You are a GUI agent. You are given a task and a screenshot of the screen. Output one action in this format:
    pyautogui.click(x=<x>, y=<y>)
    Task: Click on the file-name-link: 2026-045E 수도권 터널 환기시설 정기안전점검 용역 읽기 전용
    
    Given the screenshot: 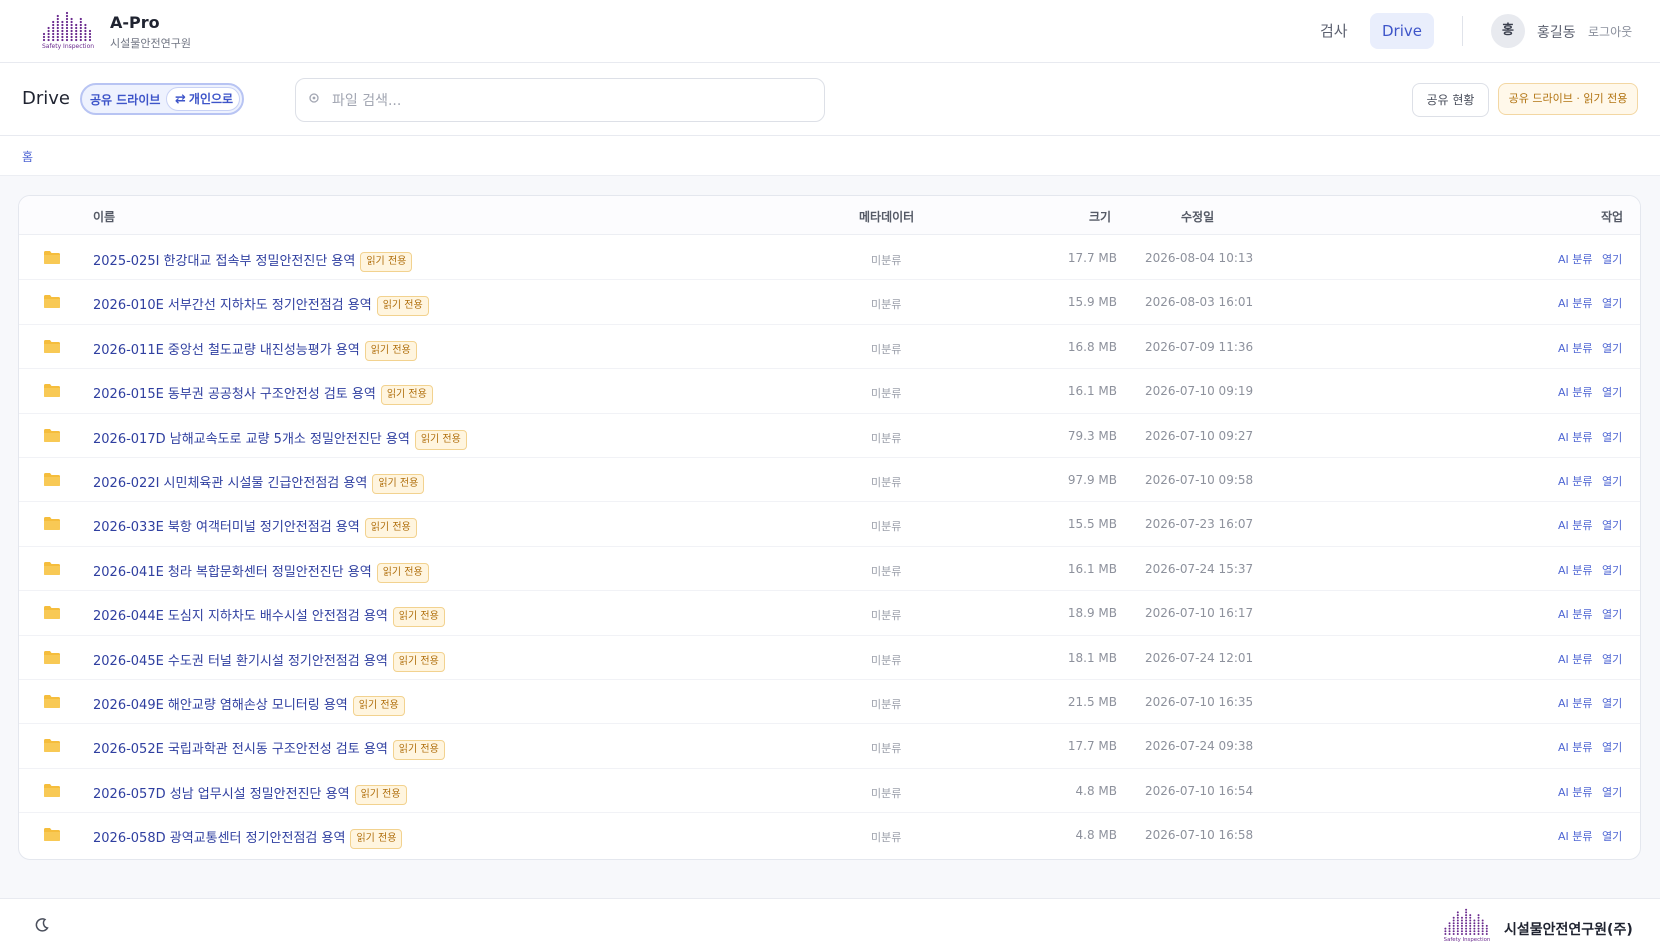 What is the action you would take?
    pyautogui.click(x=269, y=661)
    